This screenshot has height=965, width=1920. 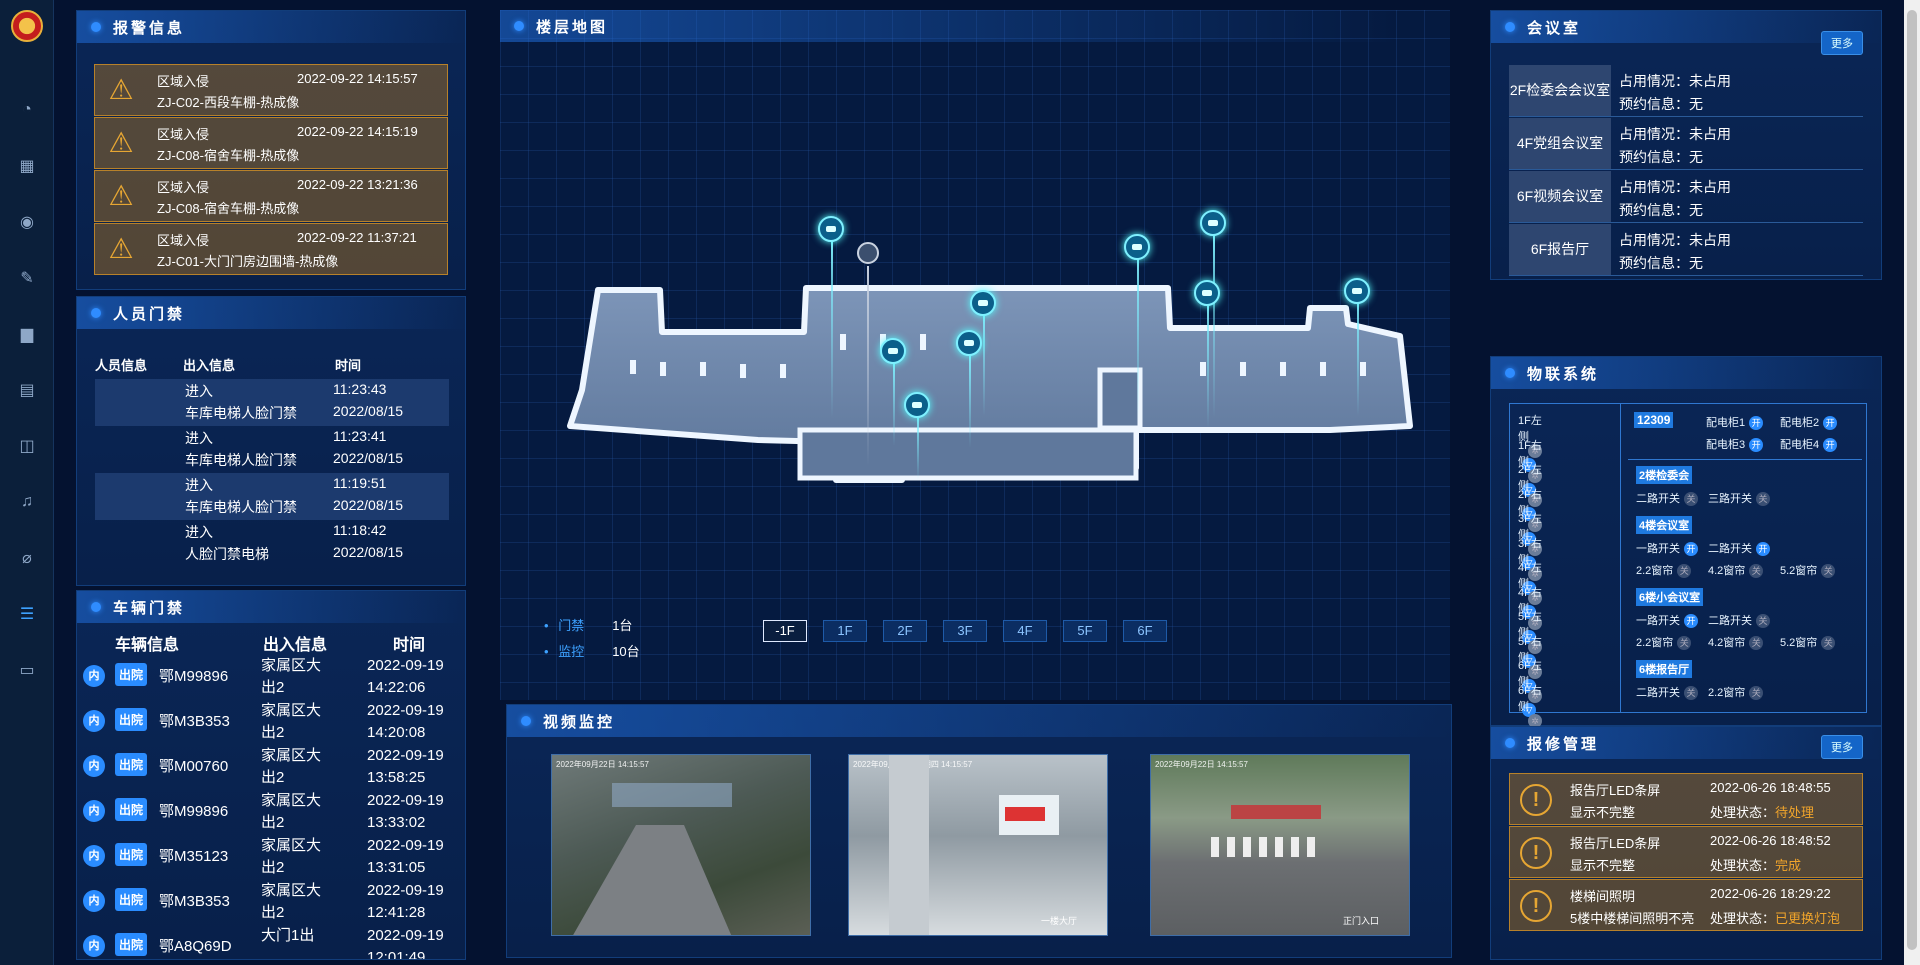 What do you see at coordinates (27, 390) in the screenshot?
I see `calendar-icon: ▤` at bounding box center [27, 390].